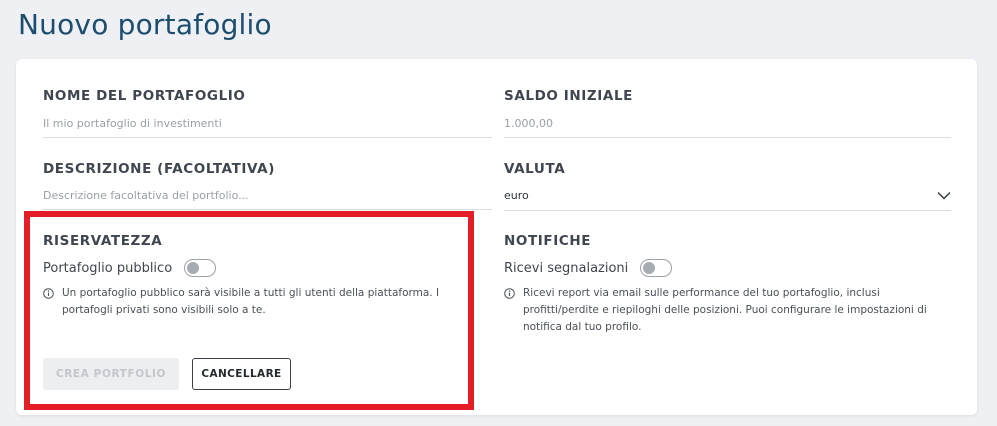 This screenshot has height=426, width=997. I want to click on initial-balance-label: SALDO INIZIALE, so click(568, 96).